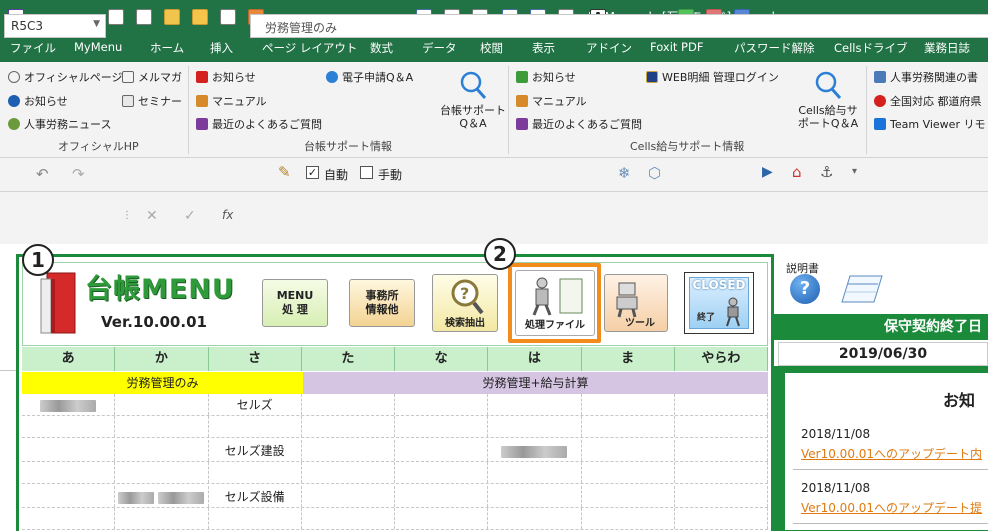 Image resolution: width=988 pixels, height=531 pixels. What do you see at coordinates (369, 77) in the screenshot?
I see `e-application-qa-link: 電子申請Q＆A` at bounding box center [369, 77].